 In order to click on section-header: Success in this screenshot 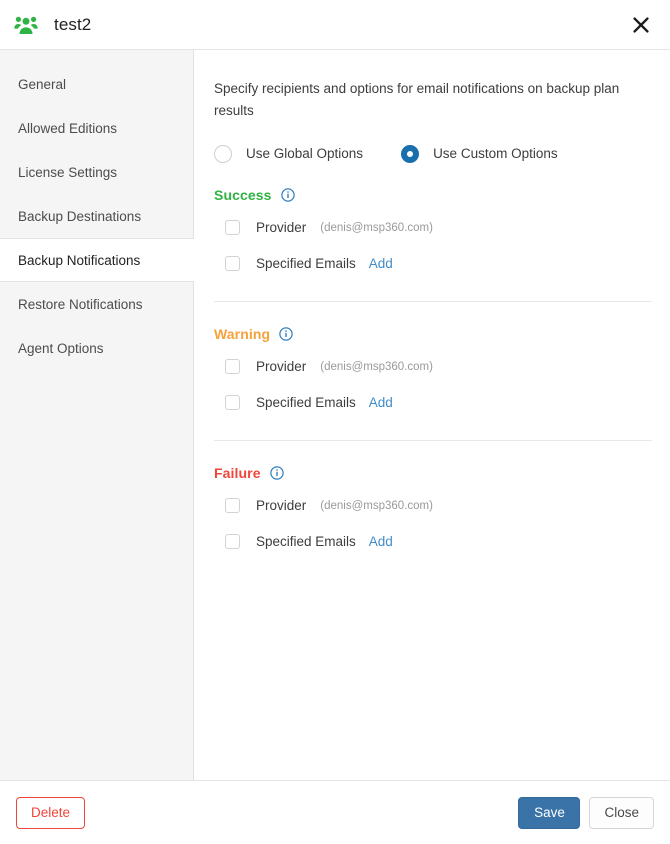, I will do `click(433, 195)`.